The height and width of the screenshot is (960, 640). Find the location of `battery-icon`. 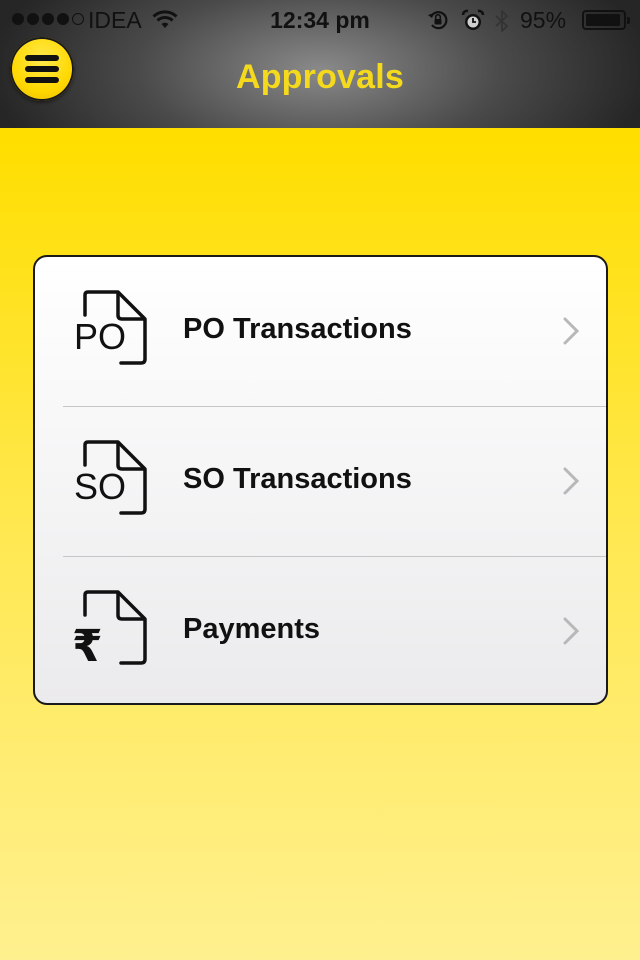

battery-icon is located at coordinates (606, 20).